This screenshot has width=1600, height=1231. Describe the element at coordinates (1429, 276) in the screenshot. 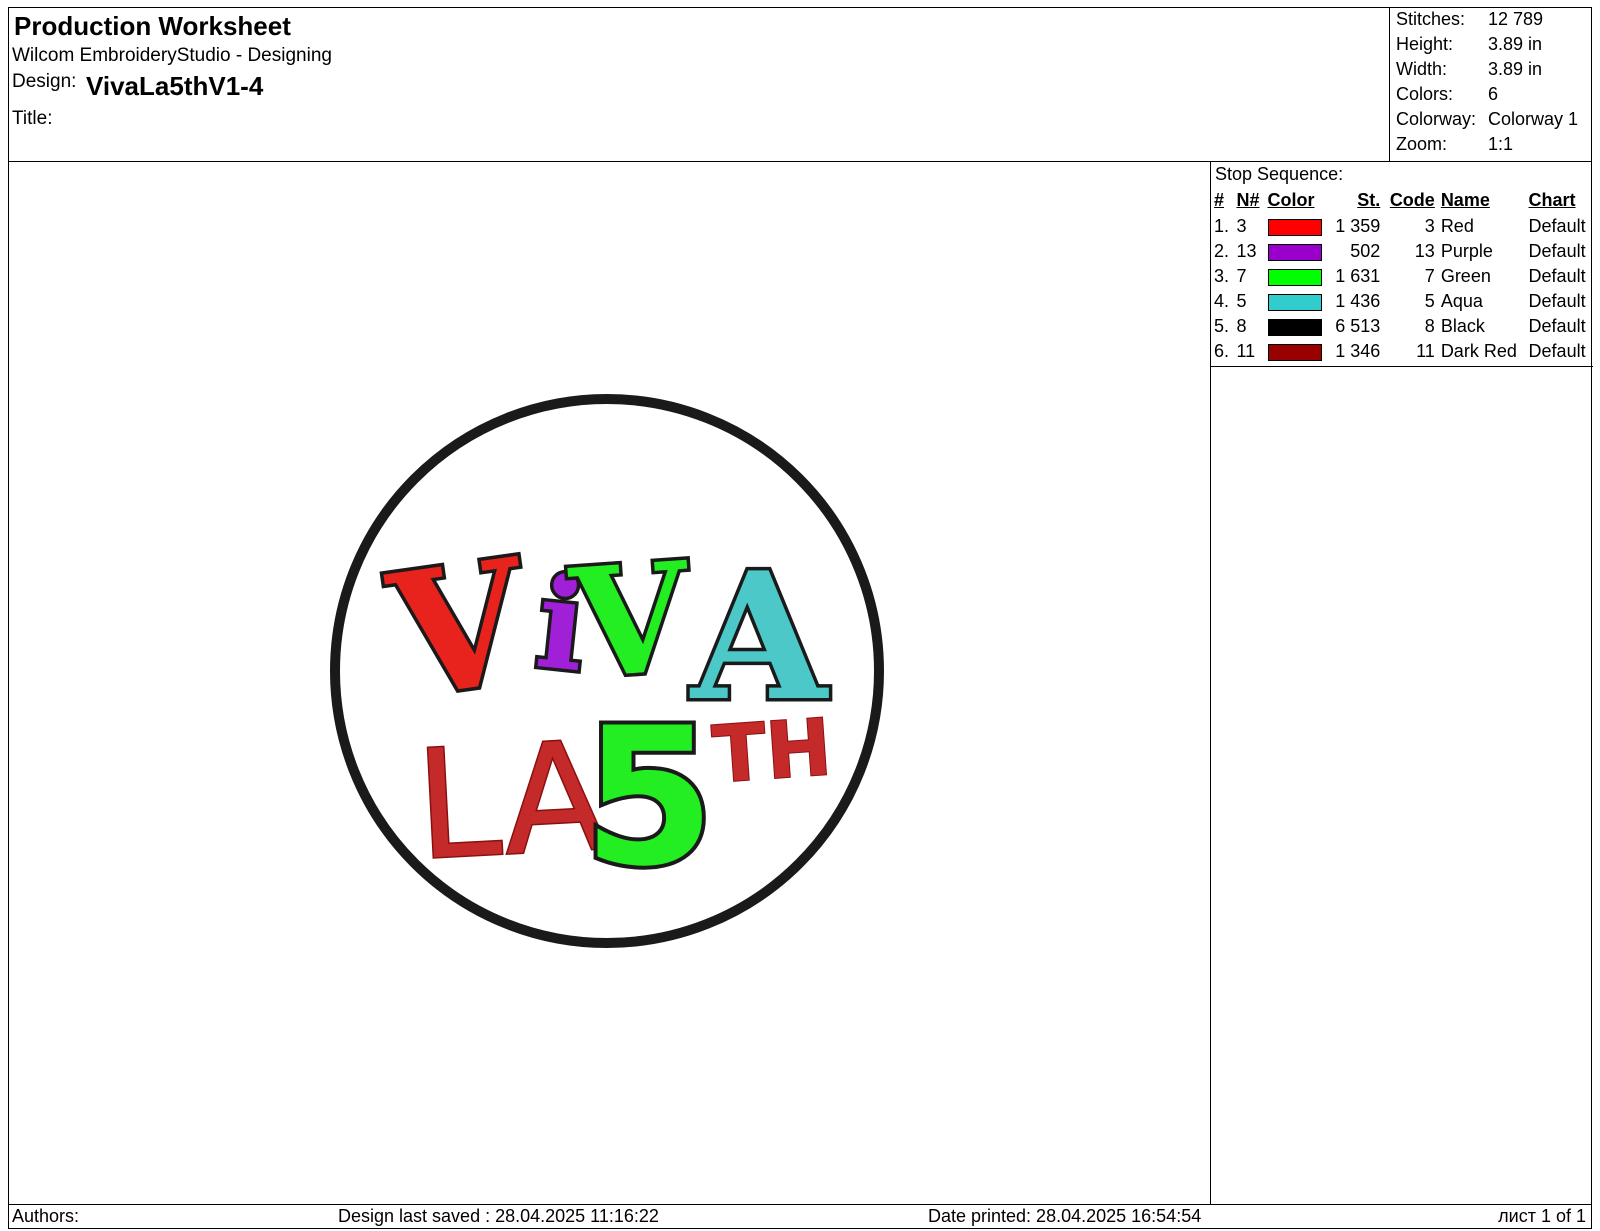

I see `row-code: 7` at that location.